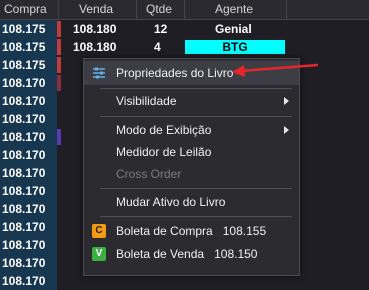 The image size is (369, 290). Describe the element at coordinates (146, 101) in the screenshot. I see `menu-item-label: Visibilidade` at that location.